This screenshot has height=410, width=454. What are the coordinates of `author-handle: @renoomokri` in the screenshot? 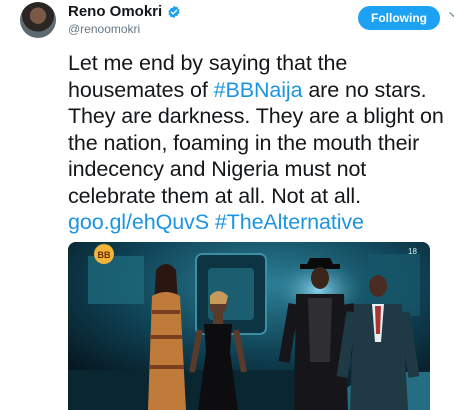 It's located at (104, 29).